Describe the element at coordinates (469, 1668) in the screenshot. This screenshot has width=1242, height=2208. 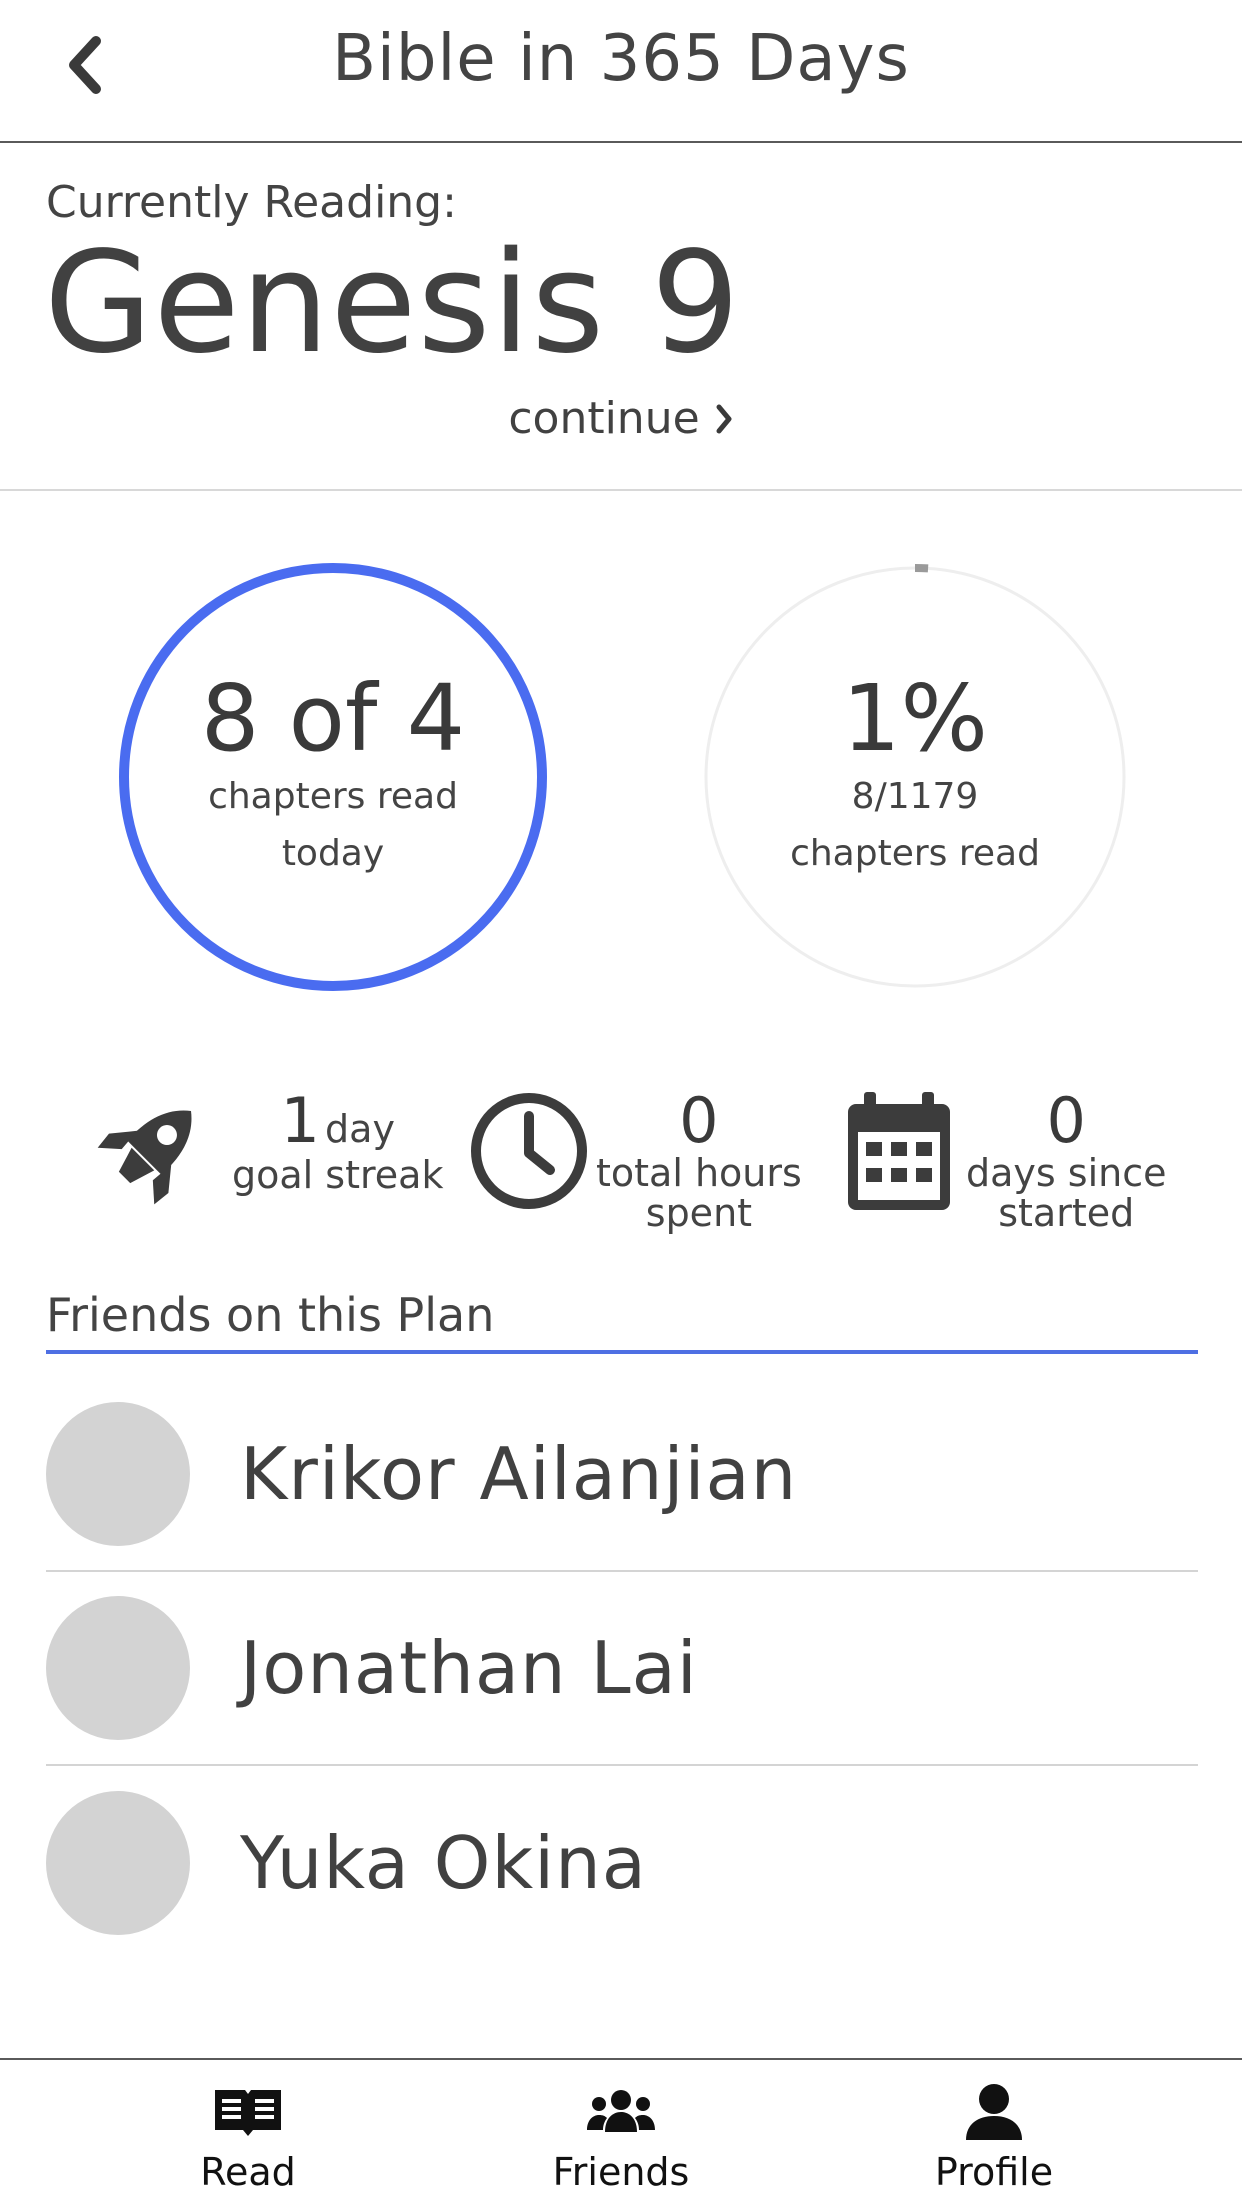
I see `friend-name: Jonathan Lai` at that location.